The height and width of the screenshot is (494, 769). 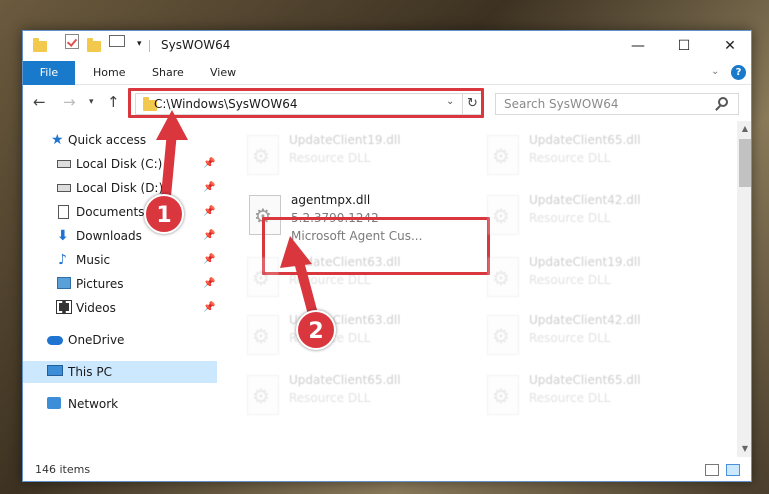 I want to click on step-badge-1: 1, so click(x=164, y=214).